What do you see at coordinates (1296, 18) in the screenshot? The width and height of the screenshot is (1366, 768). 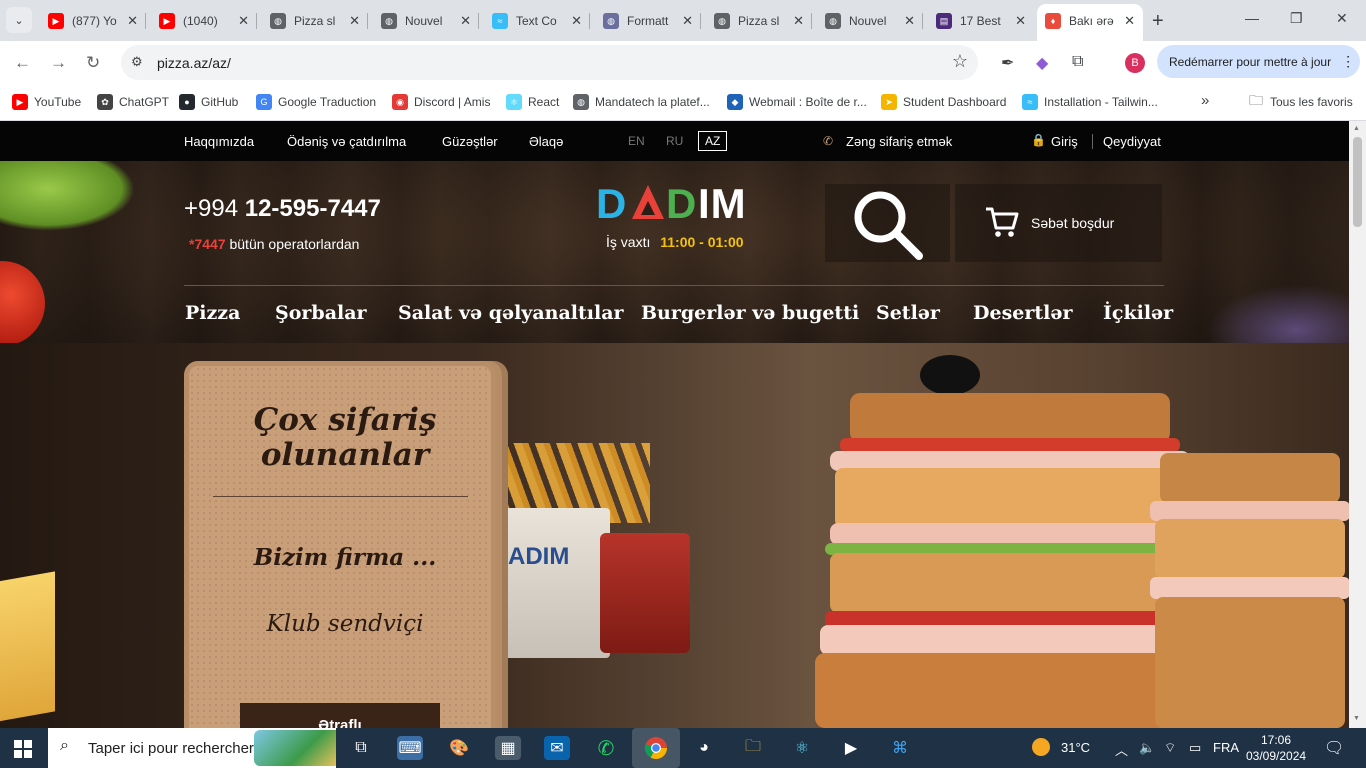 I see `restore-icon: ❐` at bounding box center [1296, 18].